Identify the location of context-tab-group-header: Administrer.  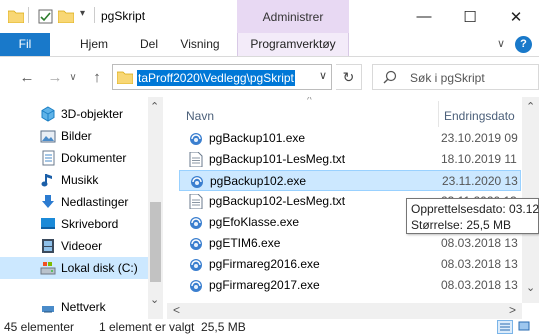
(293, 16).